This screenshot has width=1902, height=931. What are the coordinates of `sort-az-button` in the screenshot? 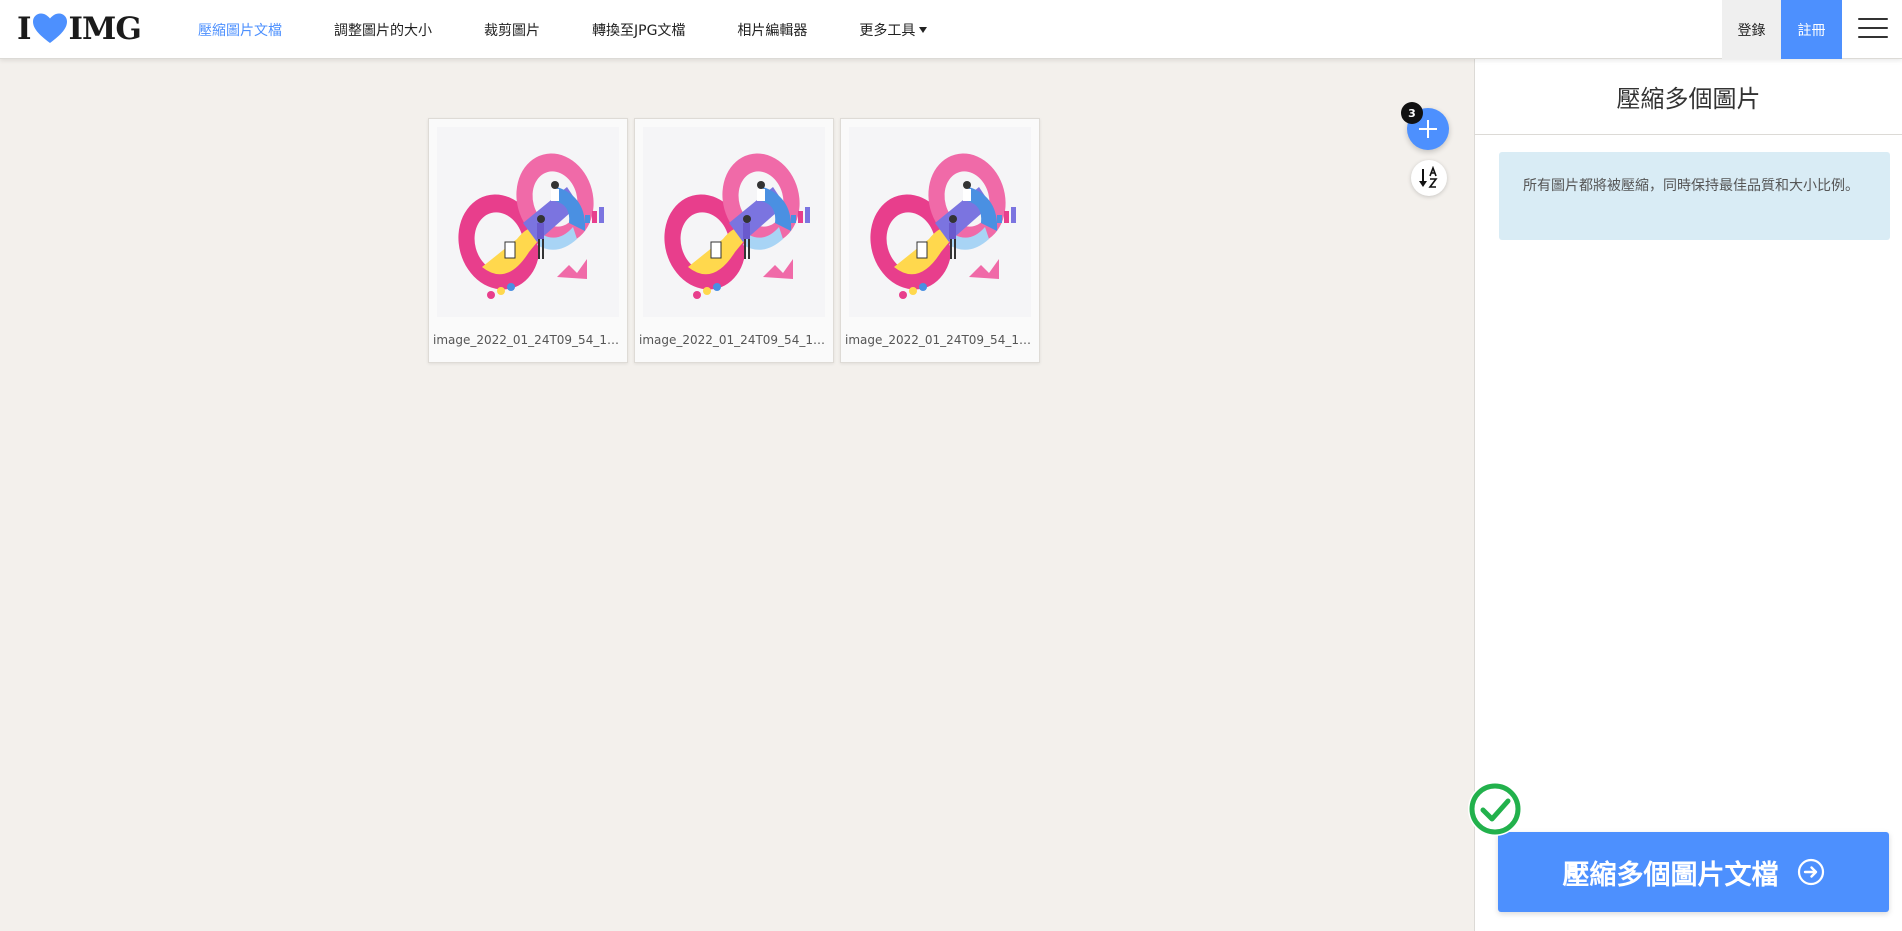 It's located at (1429, 178).